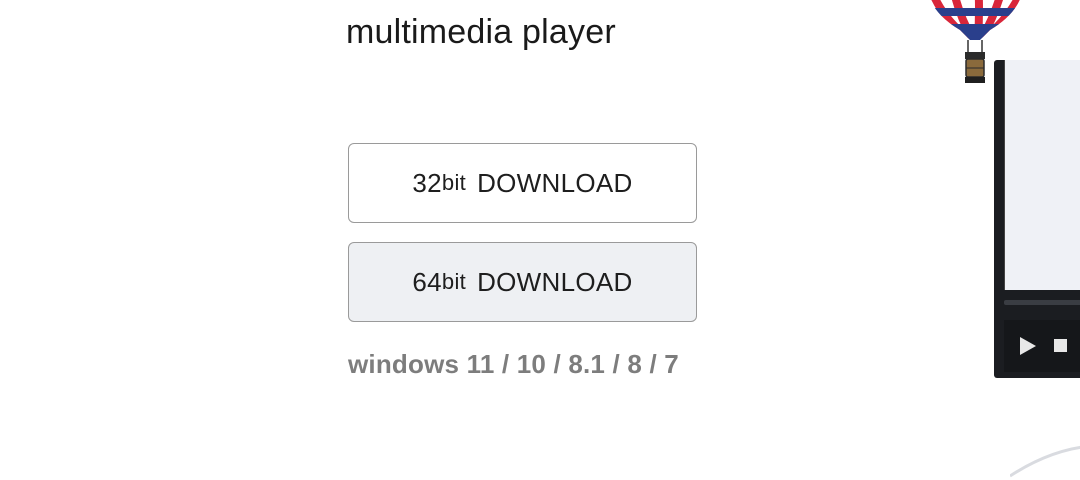  Describe the element at coordinates (1042, 175) in the screenshot. I see `player-video-area` at that location.